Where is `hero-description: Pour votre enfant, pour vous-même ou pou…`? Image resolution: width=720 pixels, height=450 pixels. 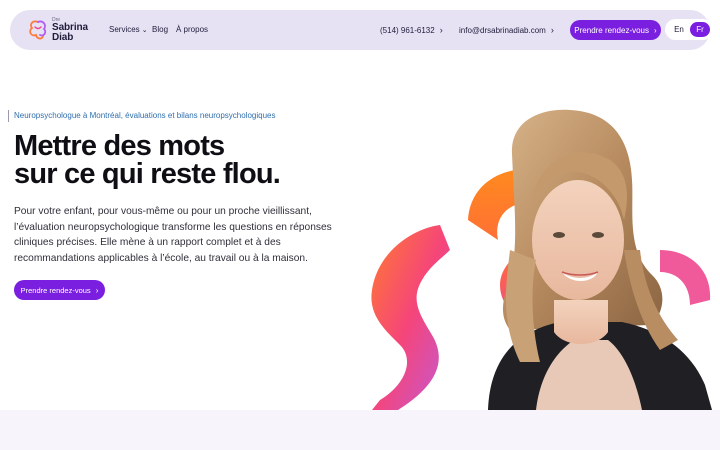
hero-description: Pour votre enfant, pour vous-même ou pou… is located at coordinates (179, 235).